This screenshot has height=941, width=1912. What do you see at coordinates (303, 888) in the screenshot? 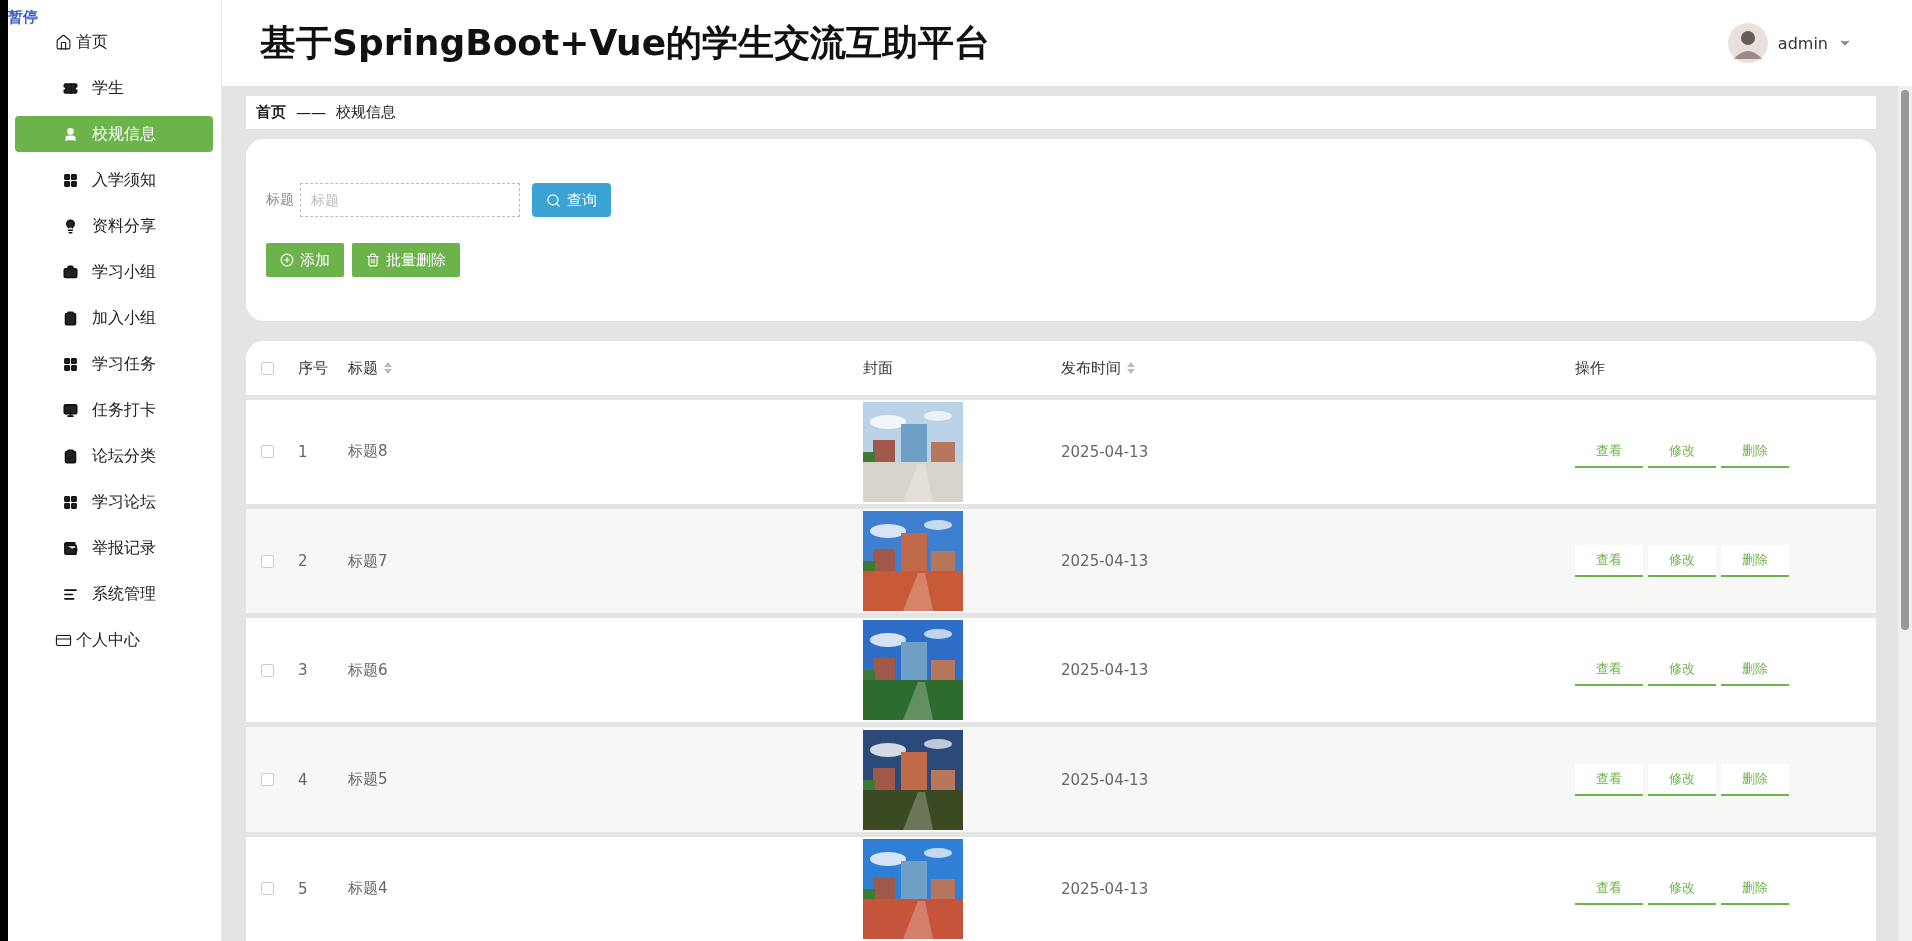
I see `table-cell-text: 5` at bounding box center [303, 888].